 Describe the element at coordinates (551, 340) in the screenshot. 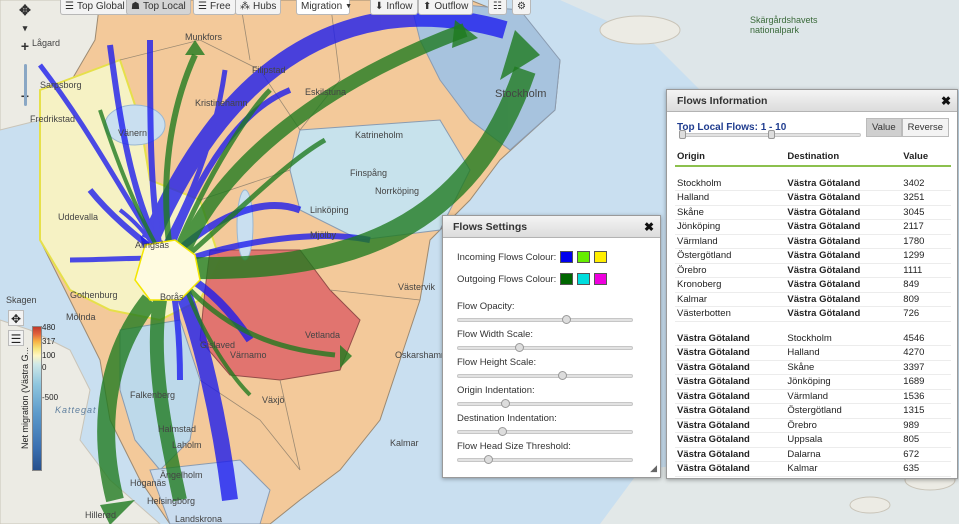

I see `slider-group: Flow Width Scale:` at that location.